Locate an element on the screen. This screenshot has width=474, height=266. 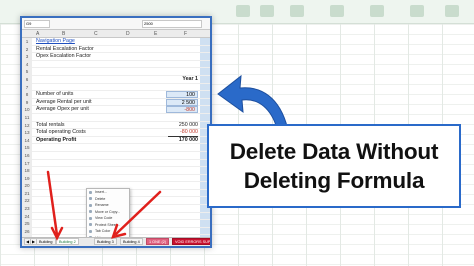
table-row: 2 Rental Escalation Factor is located at coordinates (116, 49).